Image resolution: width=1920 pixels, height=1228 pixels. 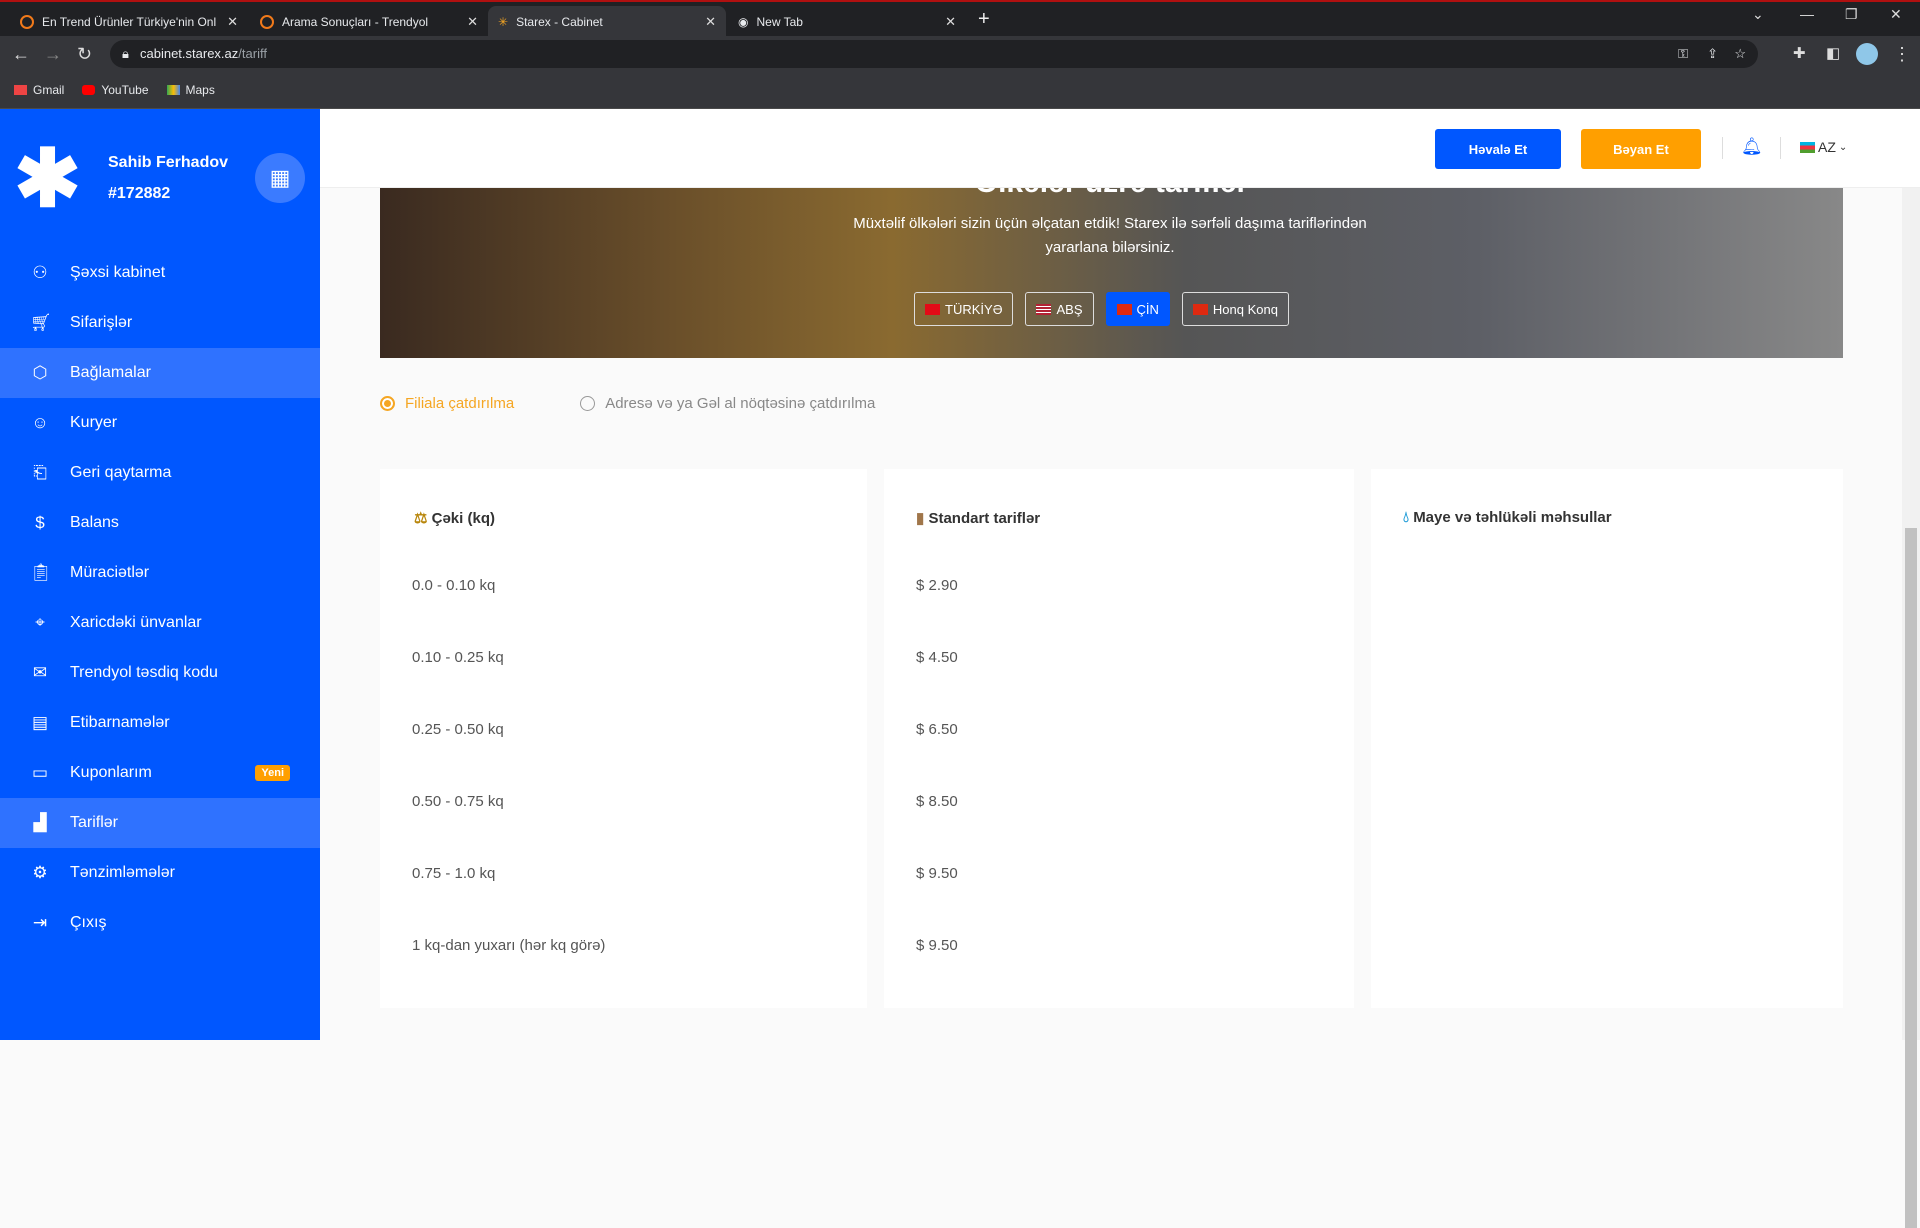 What do you see at coordinates (280, 178) in the screenshot?
I see `qr-code-button: ▦` at bounding box center [280, 178].